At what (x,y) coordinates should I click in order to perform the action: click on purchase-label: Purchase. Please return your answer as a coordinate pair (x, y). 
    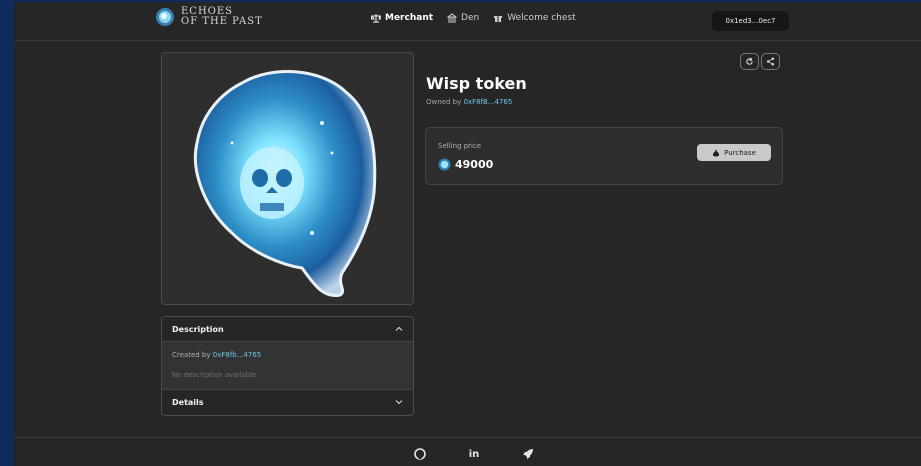
    Looking at the image, I should click on (740, 152).